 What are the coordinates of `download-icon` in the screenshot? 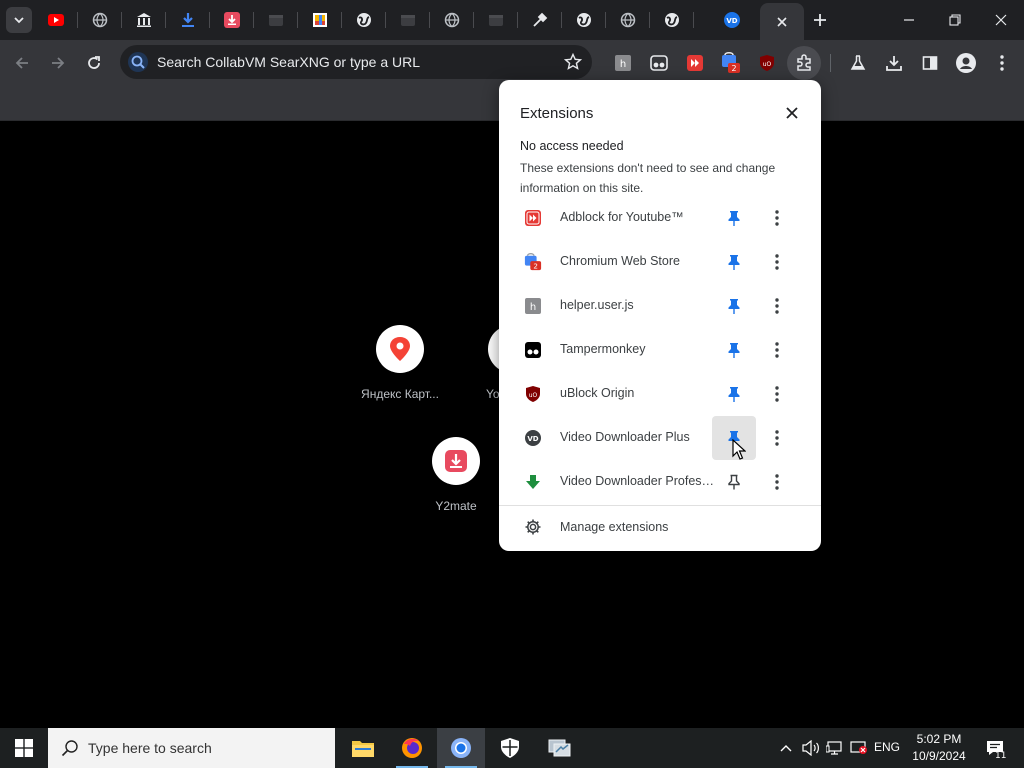 It's located at (894, 63).